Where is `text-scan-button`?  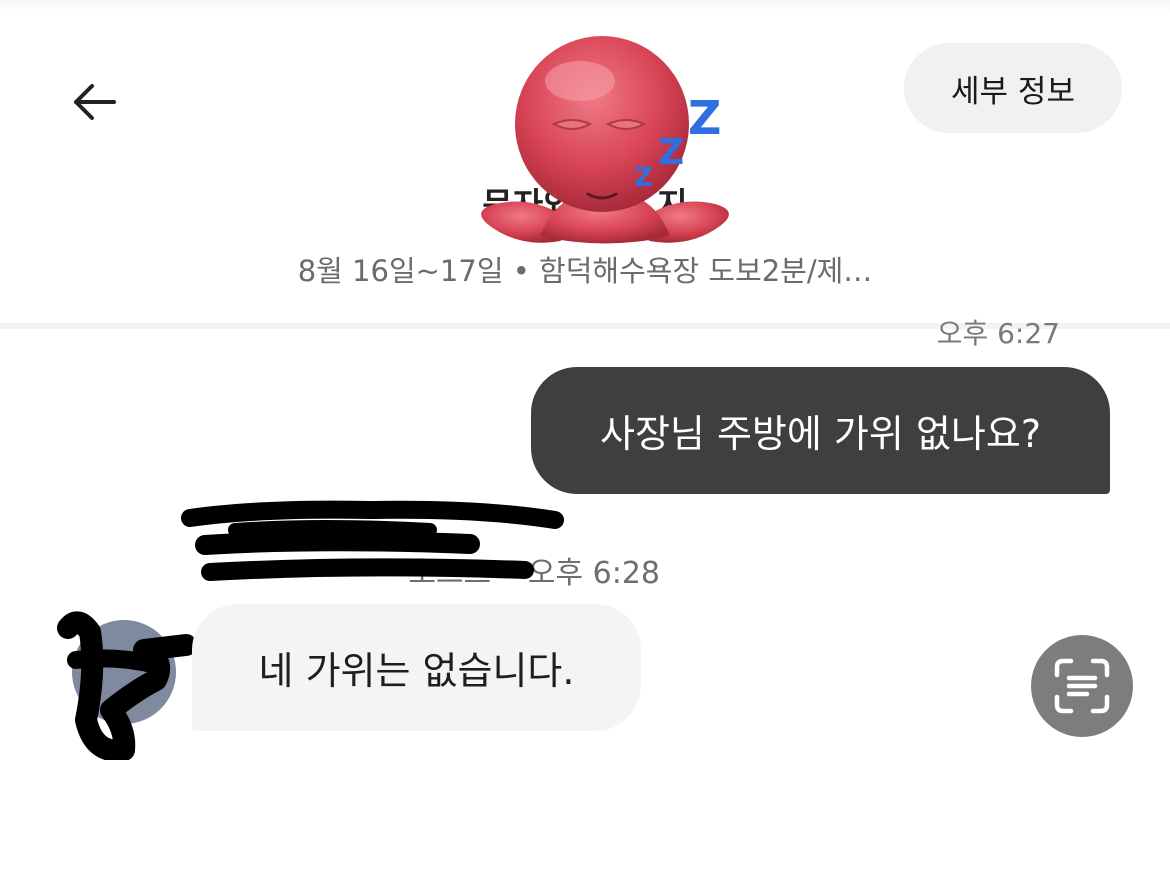
text-scan-button is located at coordinates (1082, 686).